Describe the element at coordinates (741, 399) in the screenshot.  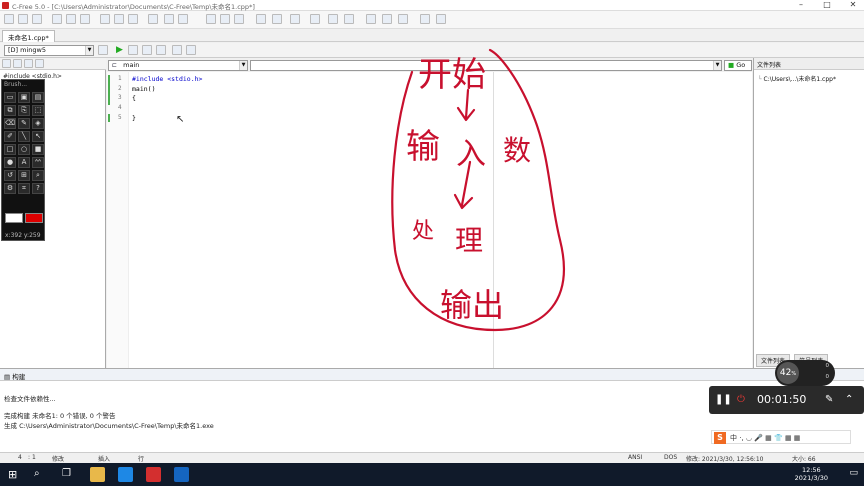
I see `stop-record-icon: ⏻` at that location.